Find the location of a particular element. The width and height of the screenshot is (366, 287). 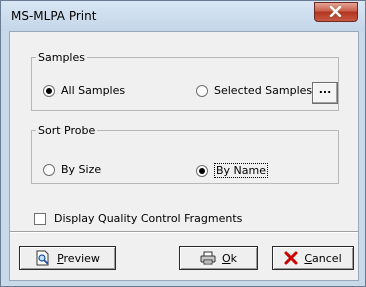

display-qc-checkbox: Display Quality Control Fragments is located at coordinates (138, 218).